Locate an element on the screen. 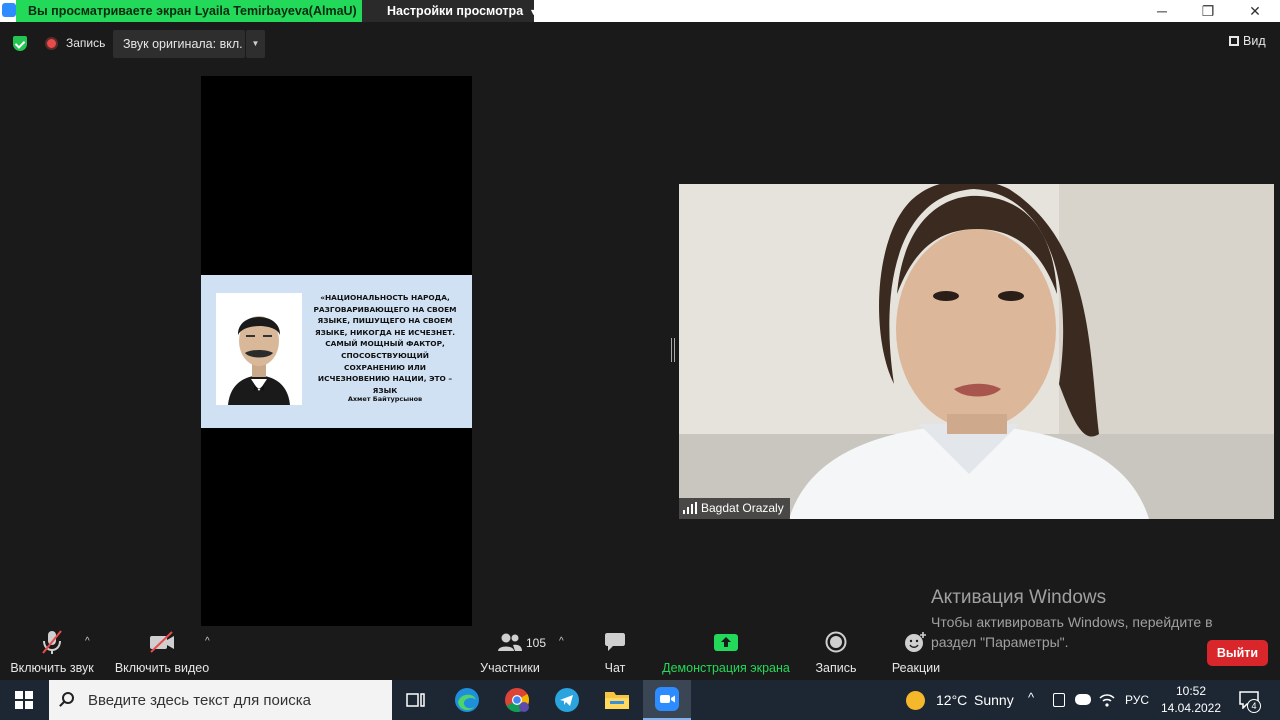 This screenshot has height=720, width=1280. recording-label: Запись is located at coordinates (86, 43).